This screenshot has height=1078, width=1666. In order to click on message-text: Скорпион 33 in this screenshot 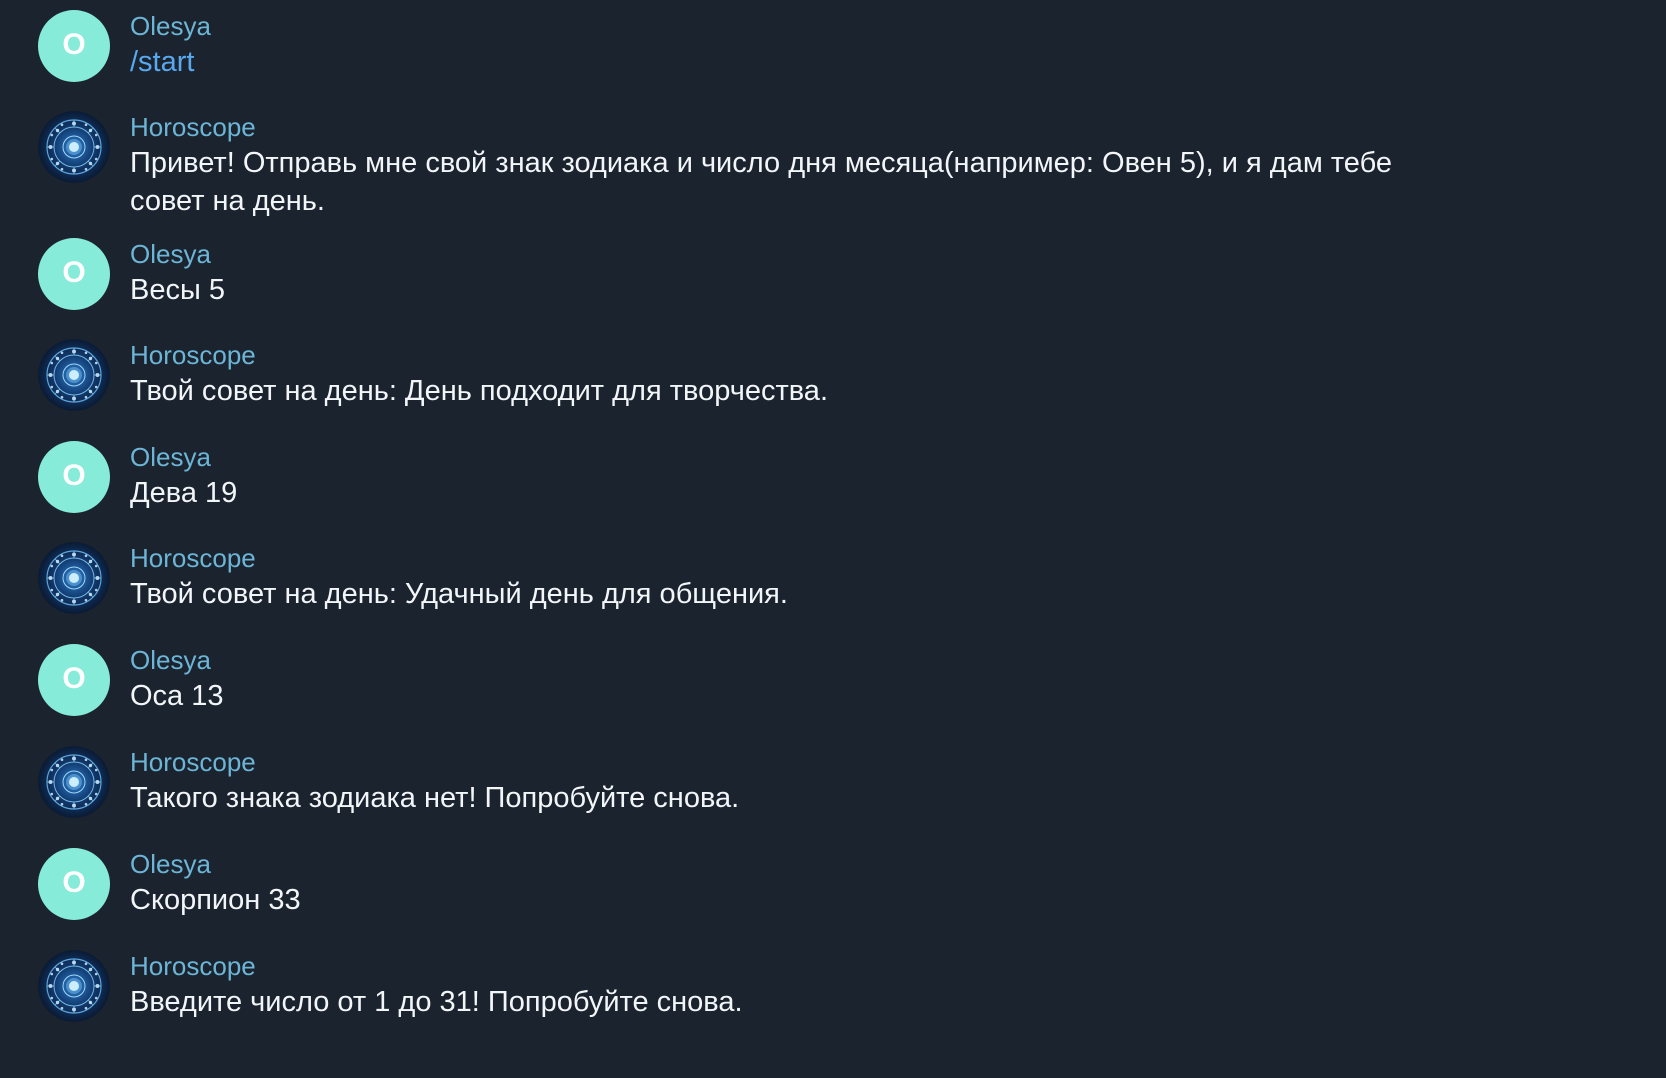, I will do `click(215, 900)`.